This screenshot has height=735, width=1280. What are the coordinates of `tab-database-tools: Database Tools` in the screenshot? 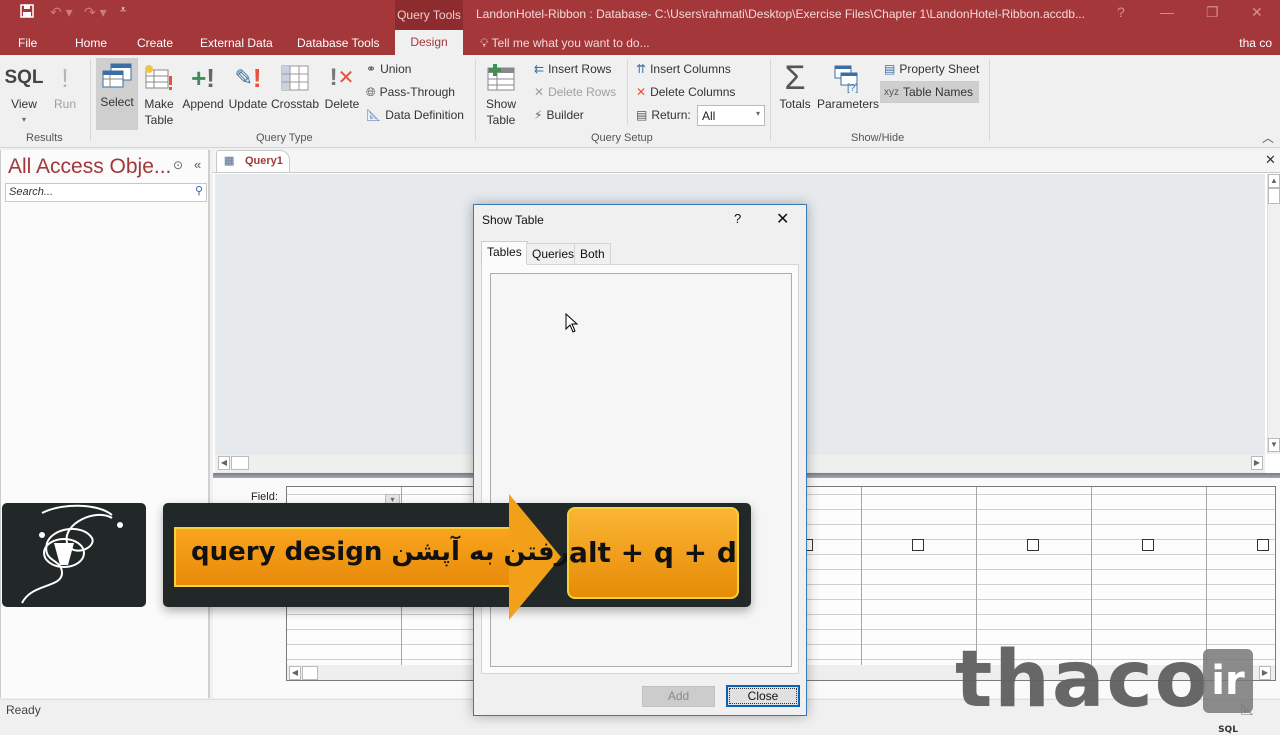 It's located at (338, 43).